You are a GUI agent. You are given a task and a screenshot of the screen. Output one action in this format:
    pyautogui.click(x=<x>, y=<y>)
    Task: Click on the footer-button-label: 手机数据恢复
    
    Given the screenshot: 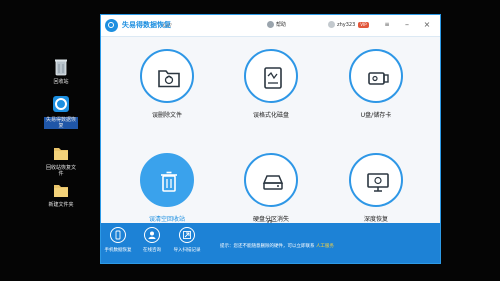 What is the action you would take?
    pyautogui.click(x=118, y=250)
    